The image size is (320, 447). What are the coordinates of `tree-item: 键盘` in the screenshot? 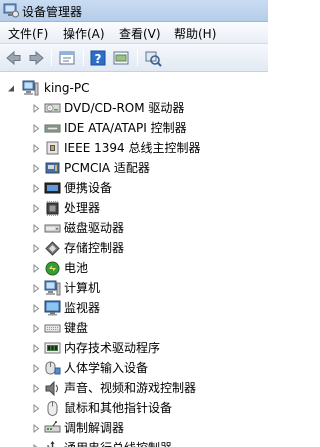 It's located at (134, 328).